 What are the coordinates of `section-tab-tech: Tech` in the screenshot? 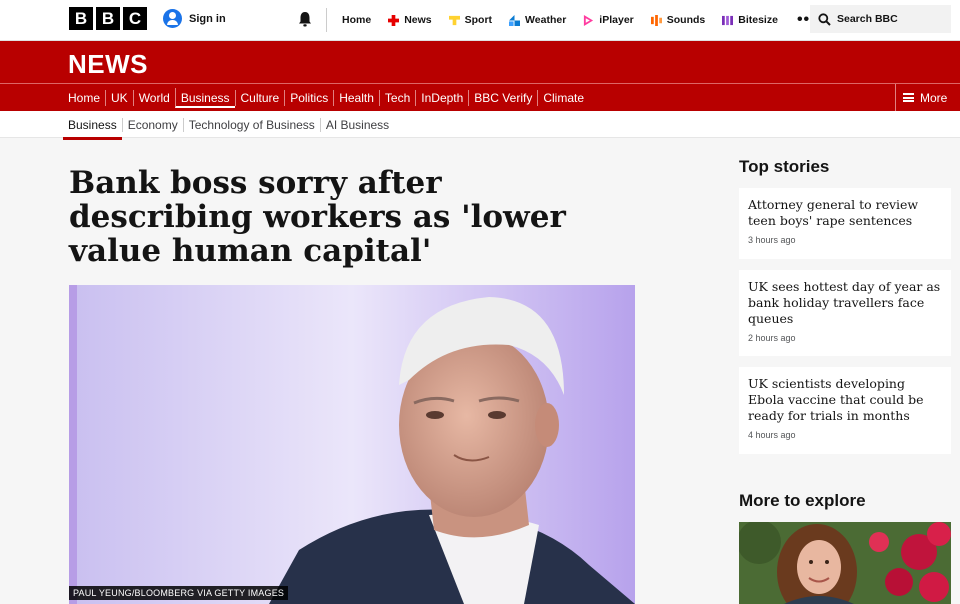 It's located at (396, 97).